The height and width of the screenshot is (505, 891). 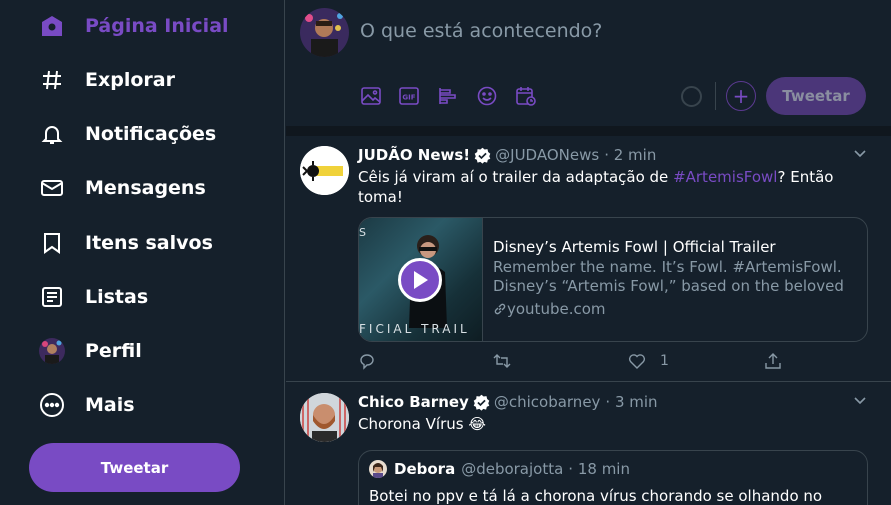 What do you see at coordinates (52, 405) in the screenshot?
I see `more-circle-icon` at bounding box center [52, 405].